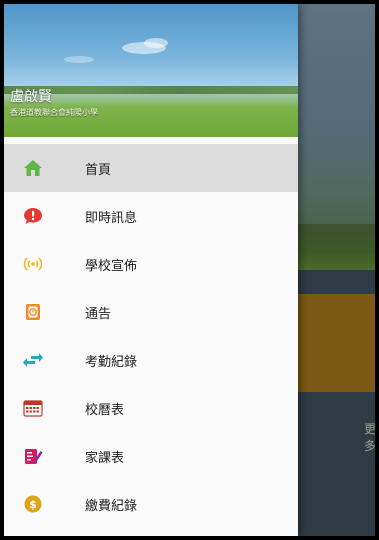 This screenshot has height=540, width=379. I want to click on school-name: 香港道教聯合會純陽小學, so click(54, 112).